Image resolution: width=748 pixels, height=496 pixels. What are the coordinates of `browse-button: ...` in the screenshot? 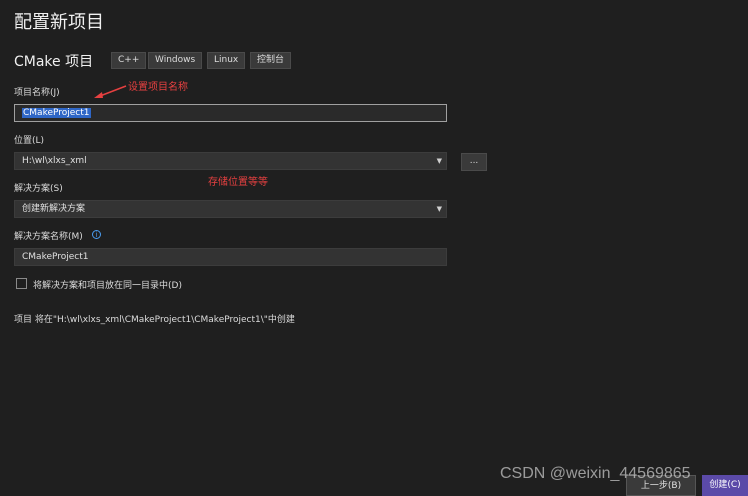 It's located at (474, 162).